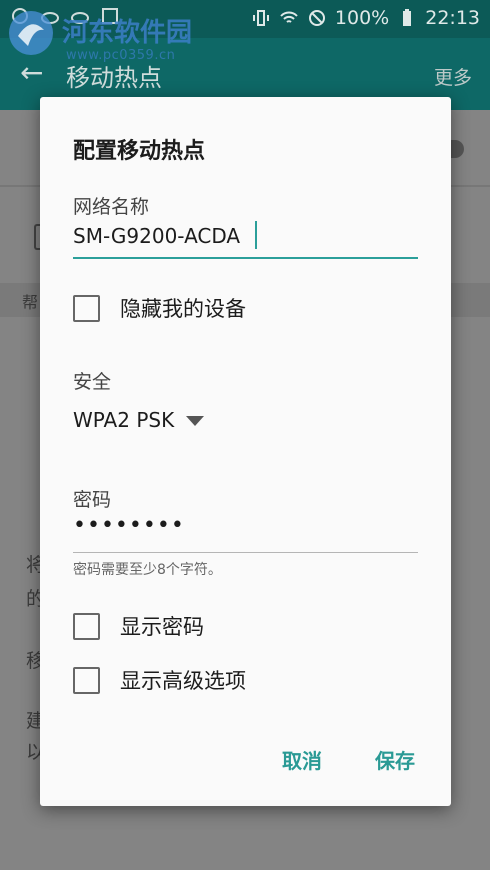  I want to click on show-advanced-option: 显示高级选项, so click(159, 680).